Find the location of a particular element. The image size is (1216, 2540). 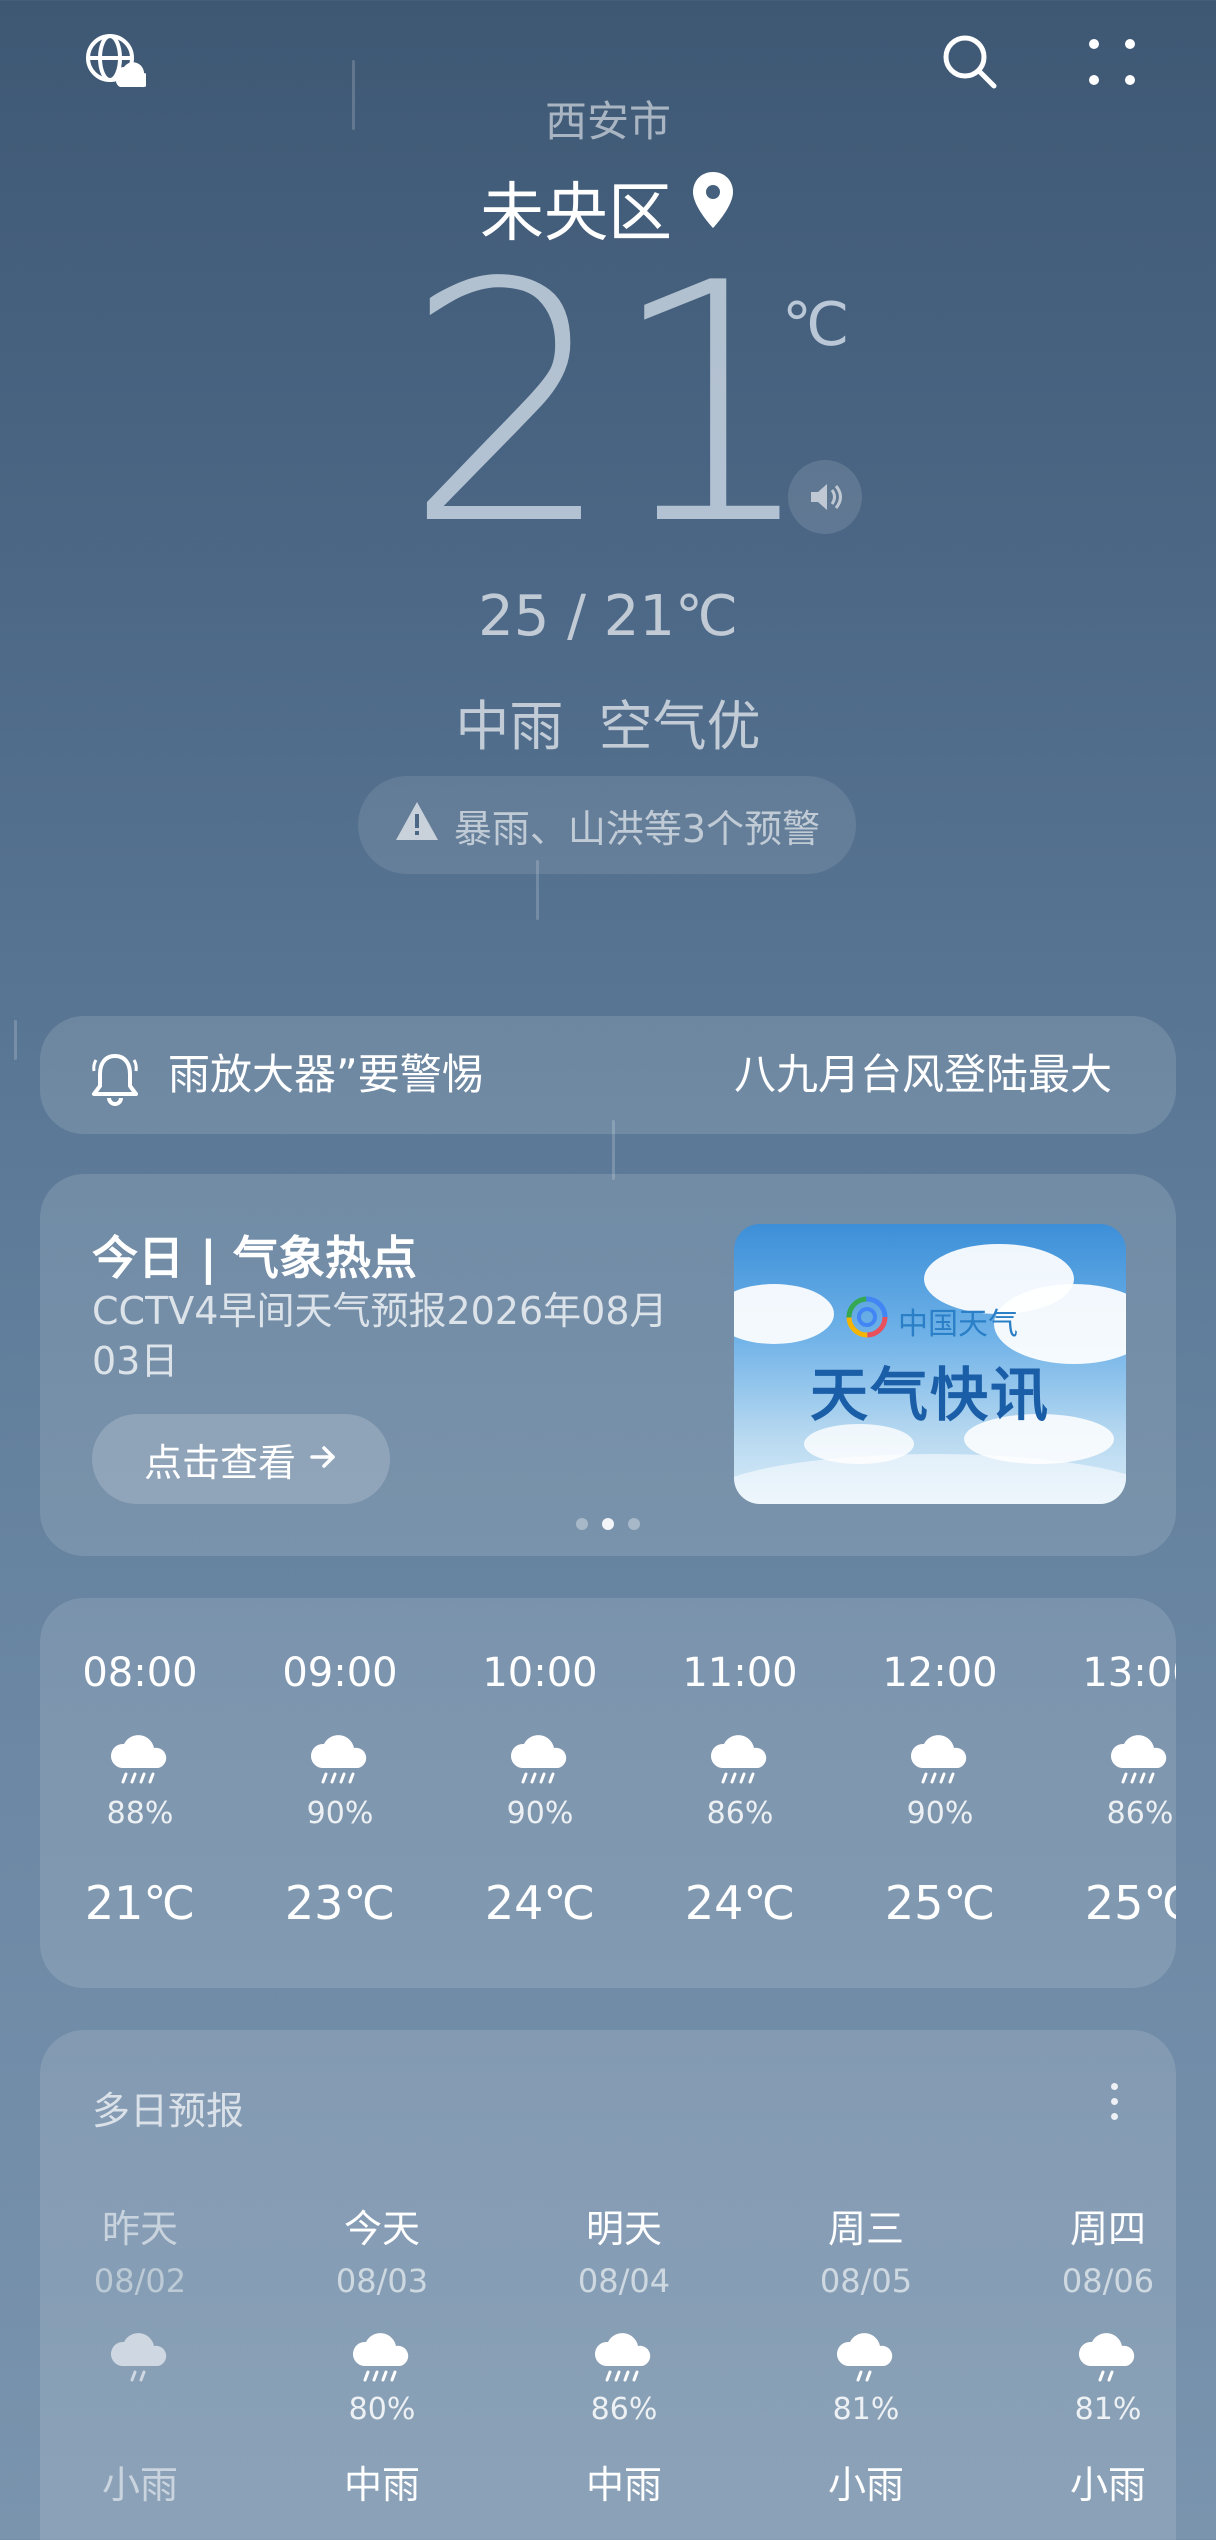

weather-alert-pill: 暴雨、山洪等3个预警 is located at coordinates (607, 825).